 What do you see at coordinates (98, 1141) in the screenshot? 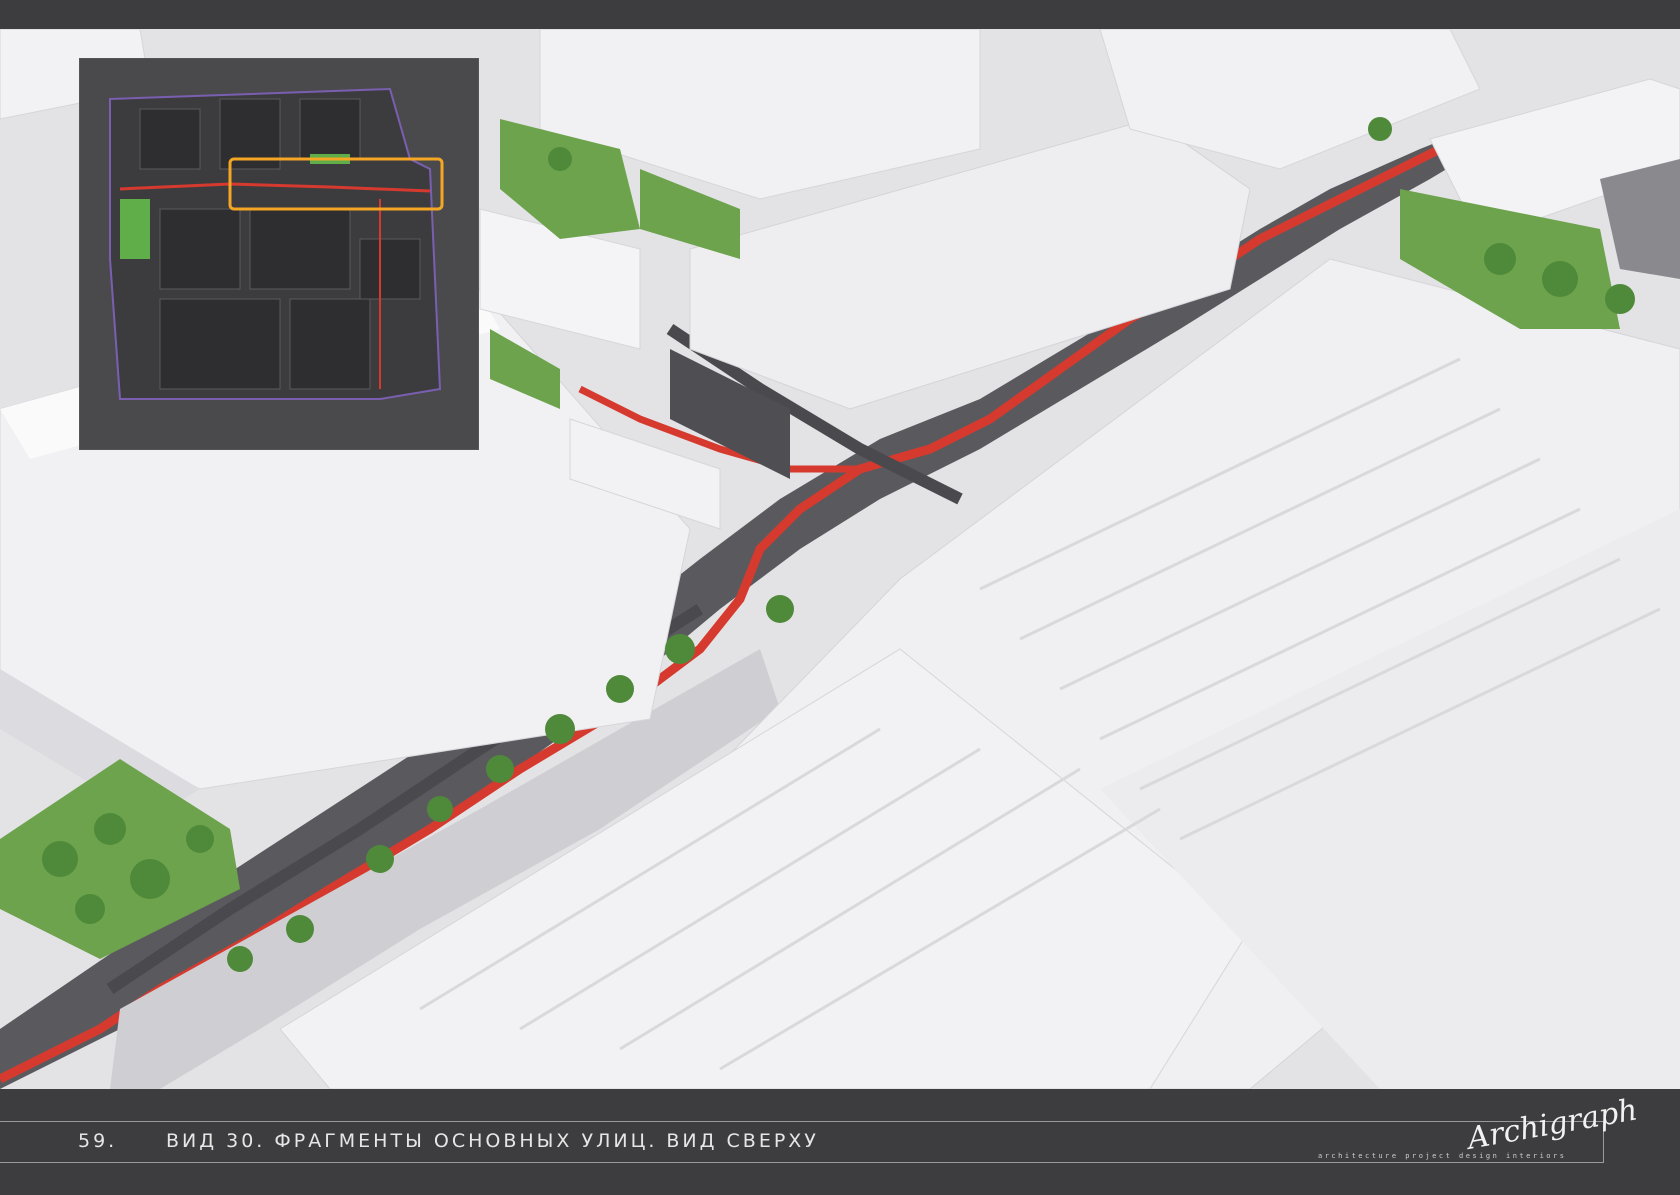
I see `page-number: 59.` at bounding box center [98, 1141].